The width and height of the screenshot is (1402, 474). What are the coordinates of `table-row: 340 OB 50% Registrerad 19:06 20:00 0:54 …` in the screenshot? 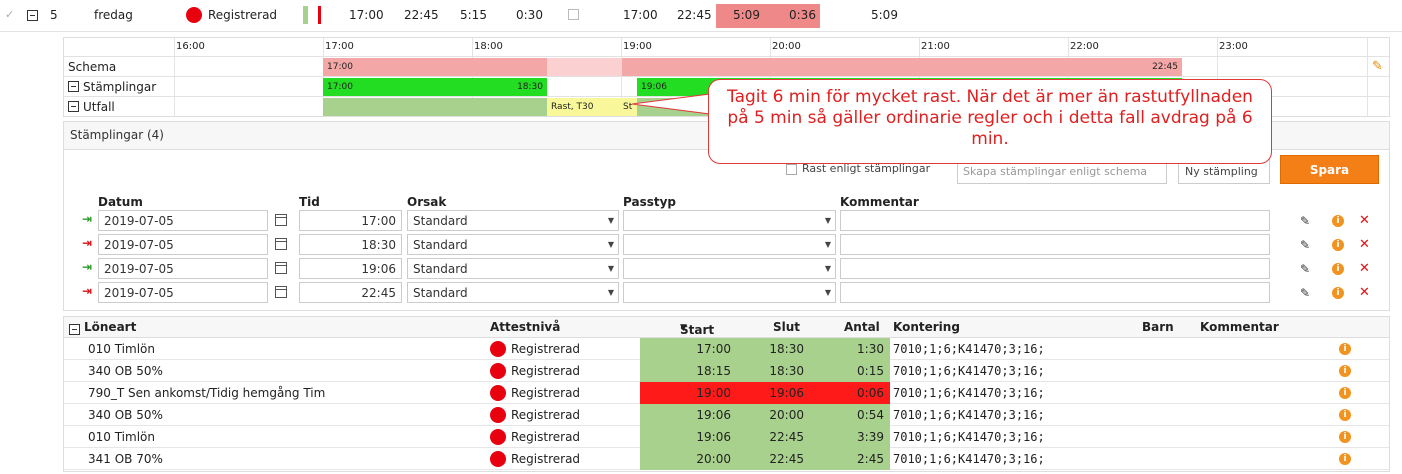 It's located at (726, 415).